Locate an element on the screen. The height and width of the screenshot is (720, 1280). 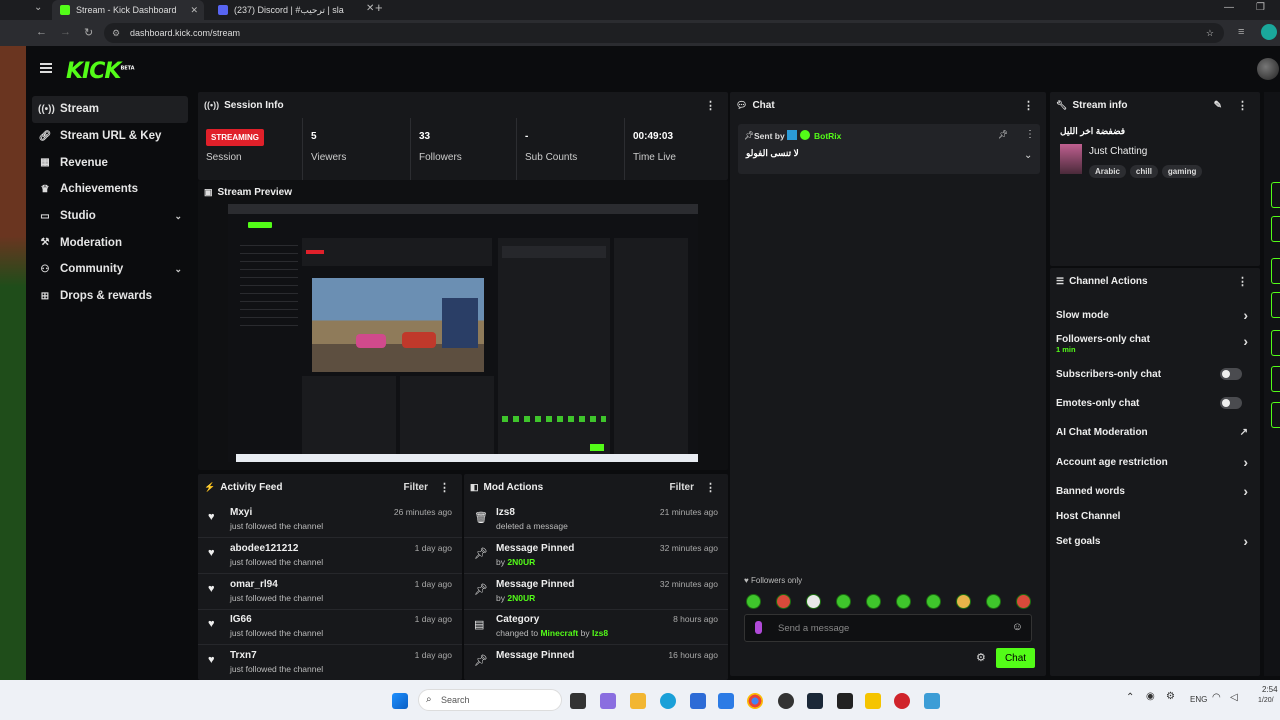
banned-words-action: Banned words › is located at coordinates (1154, 492).